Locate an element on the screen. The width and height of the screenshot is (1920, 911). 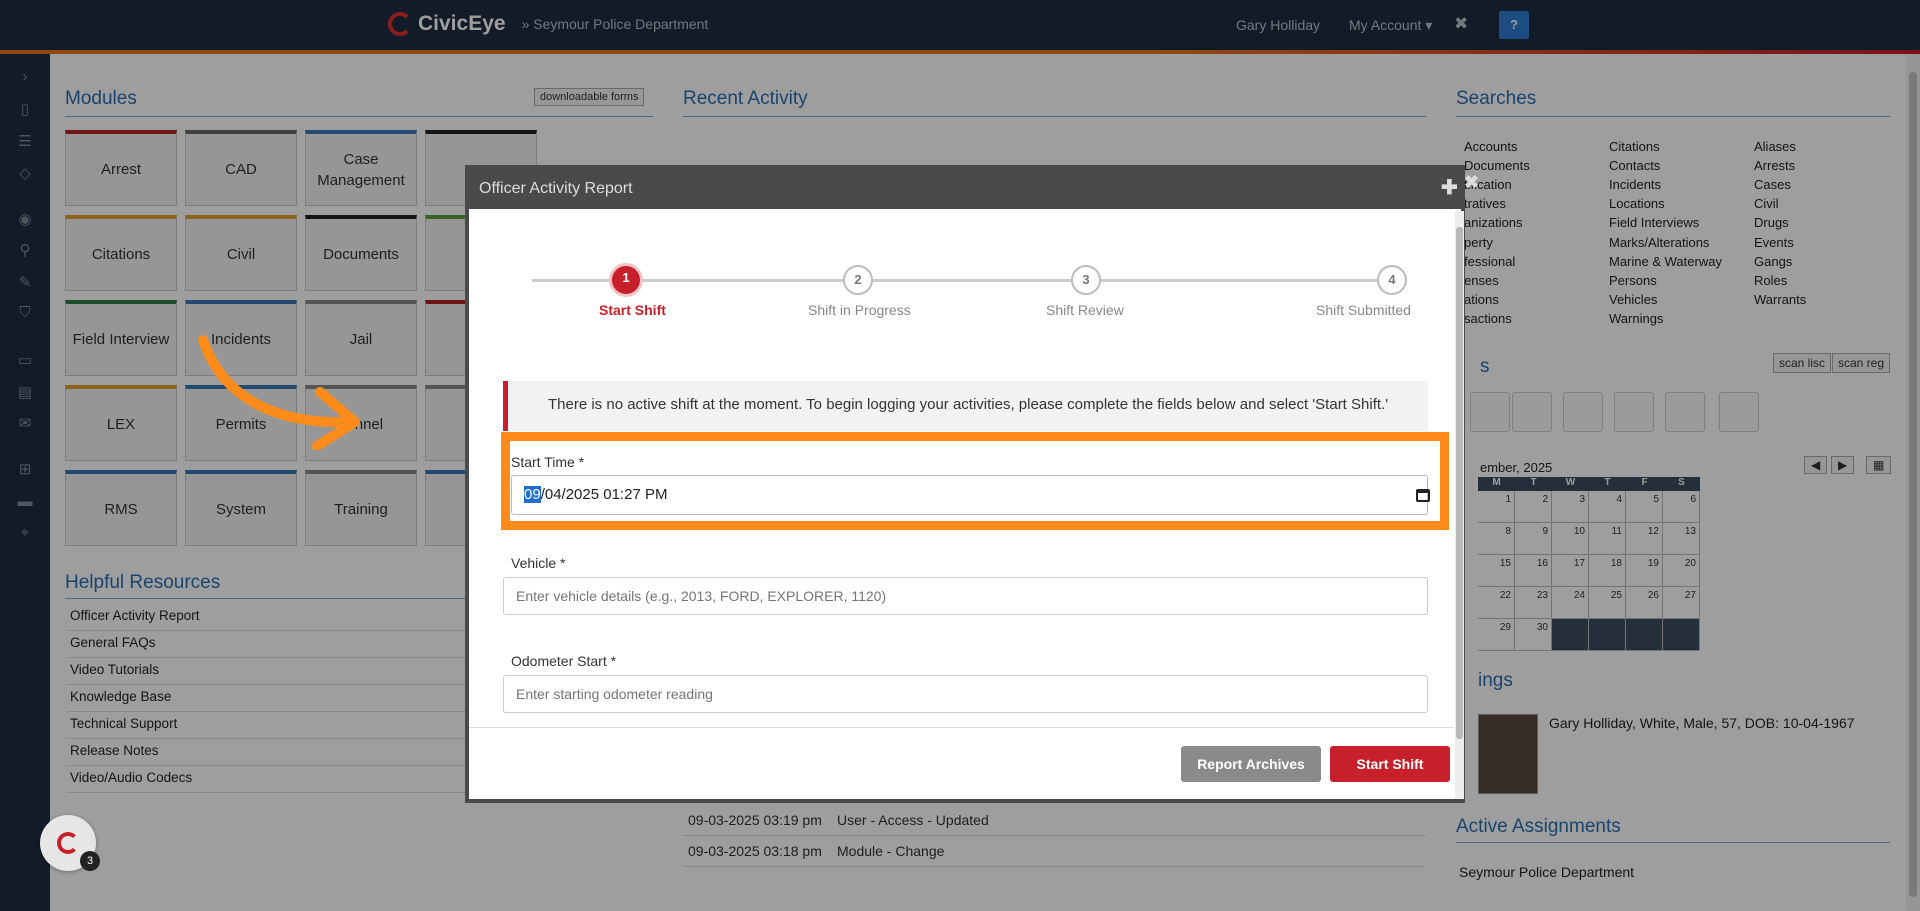
step-4-label: Shift Submitted is located at coordinates (1363, 310).